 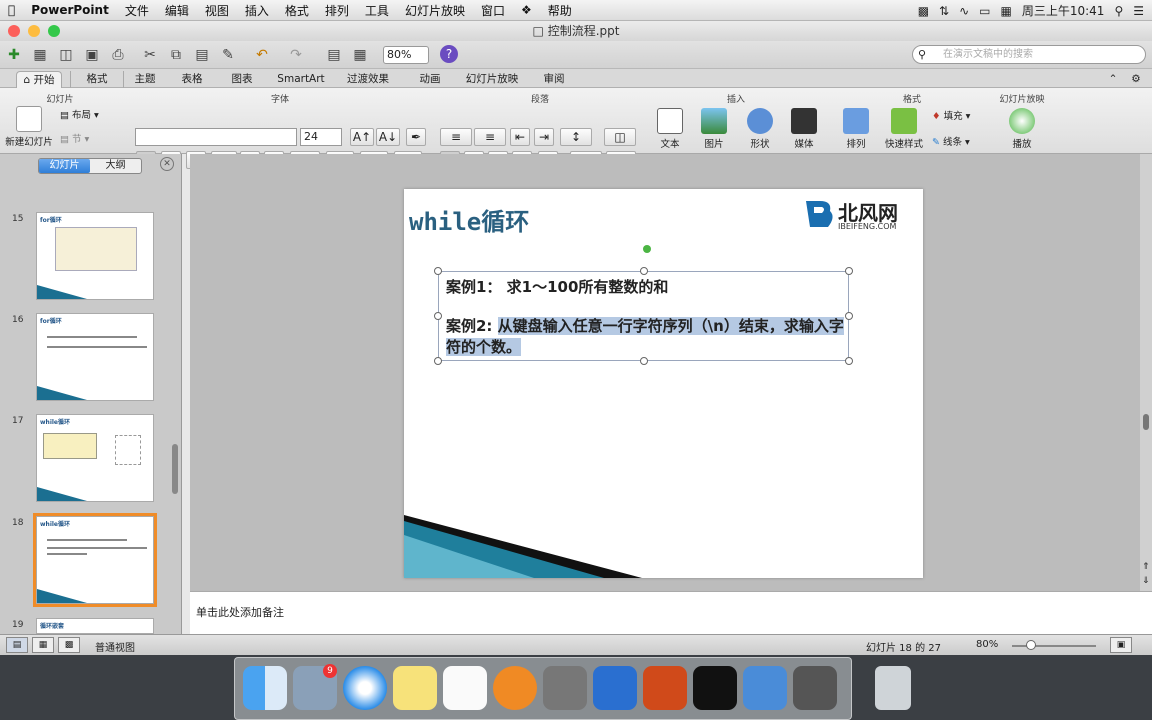 What do you see at coordinates (176, 55) in the screenshot?
I see `copy-icon: ⧉` at bounding box center [176, 55].